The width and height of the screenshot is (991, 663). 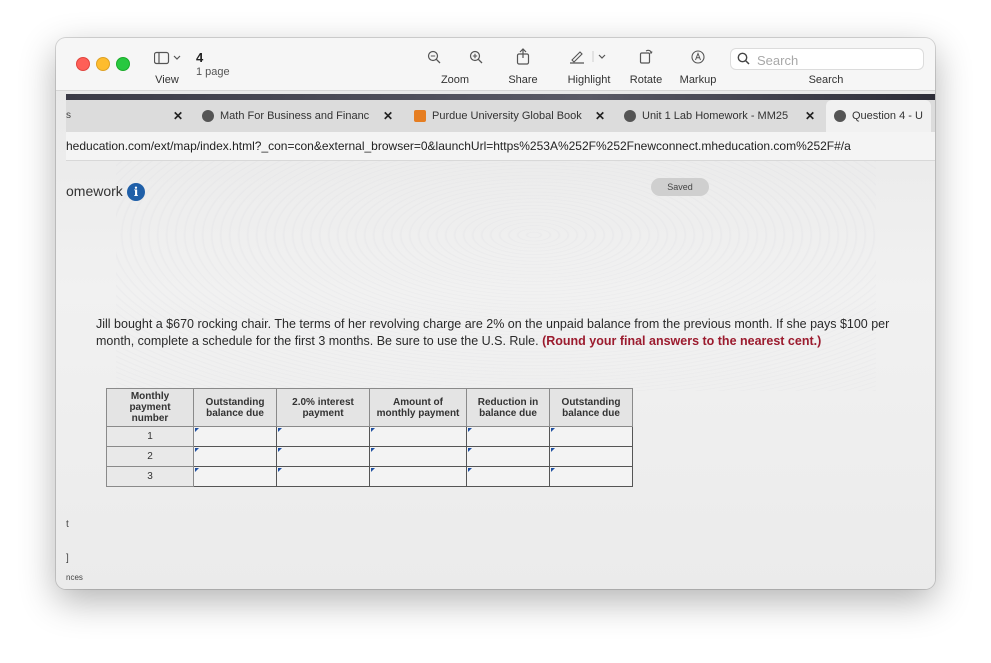 I want to click on tab-purdue-book: Purdue University Global Book, so click(x=498, y=116).